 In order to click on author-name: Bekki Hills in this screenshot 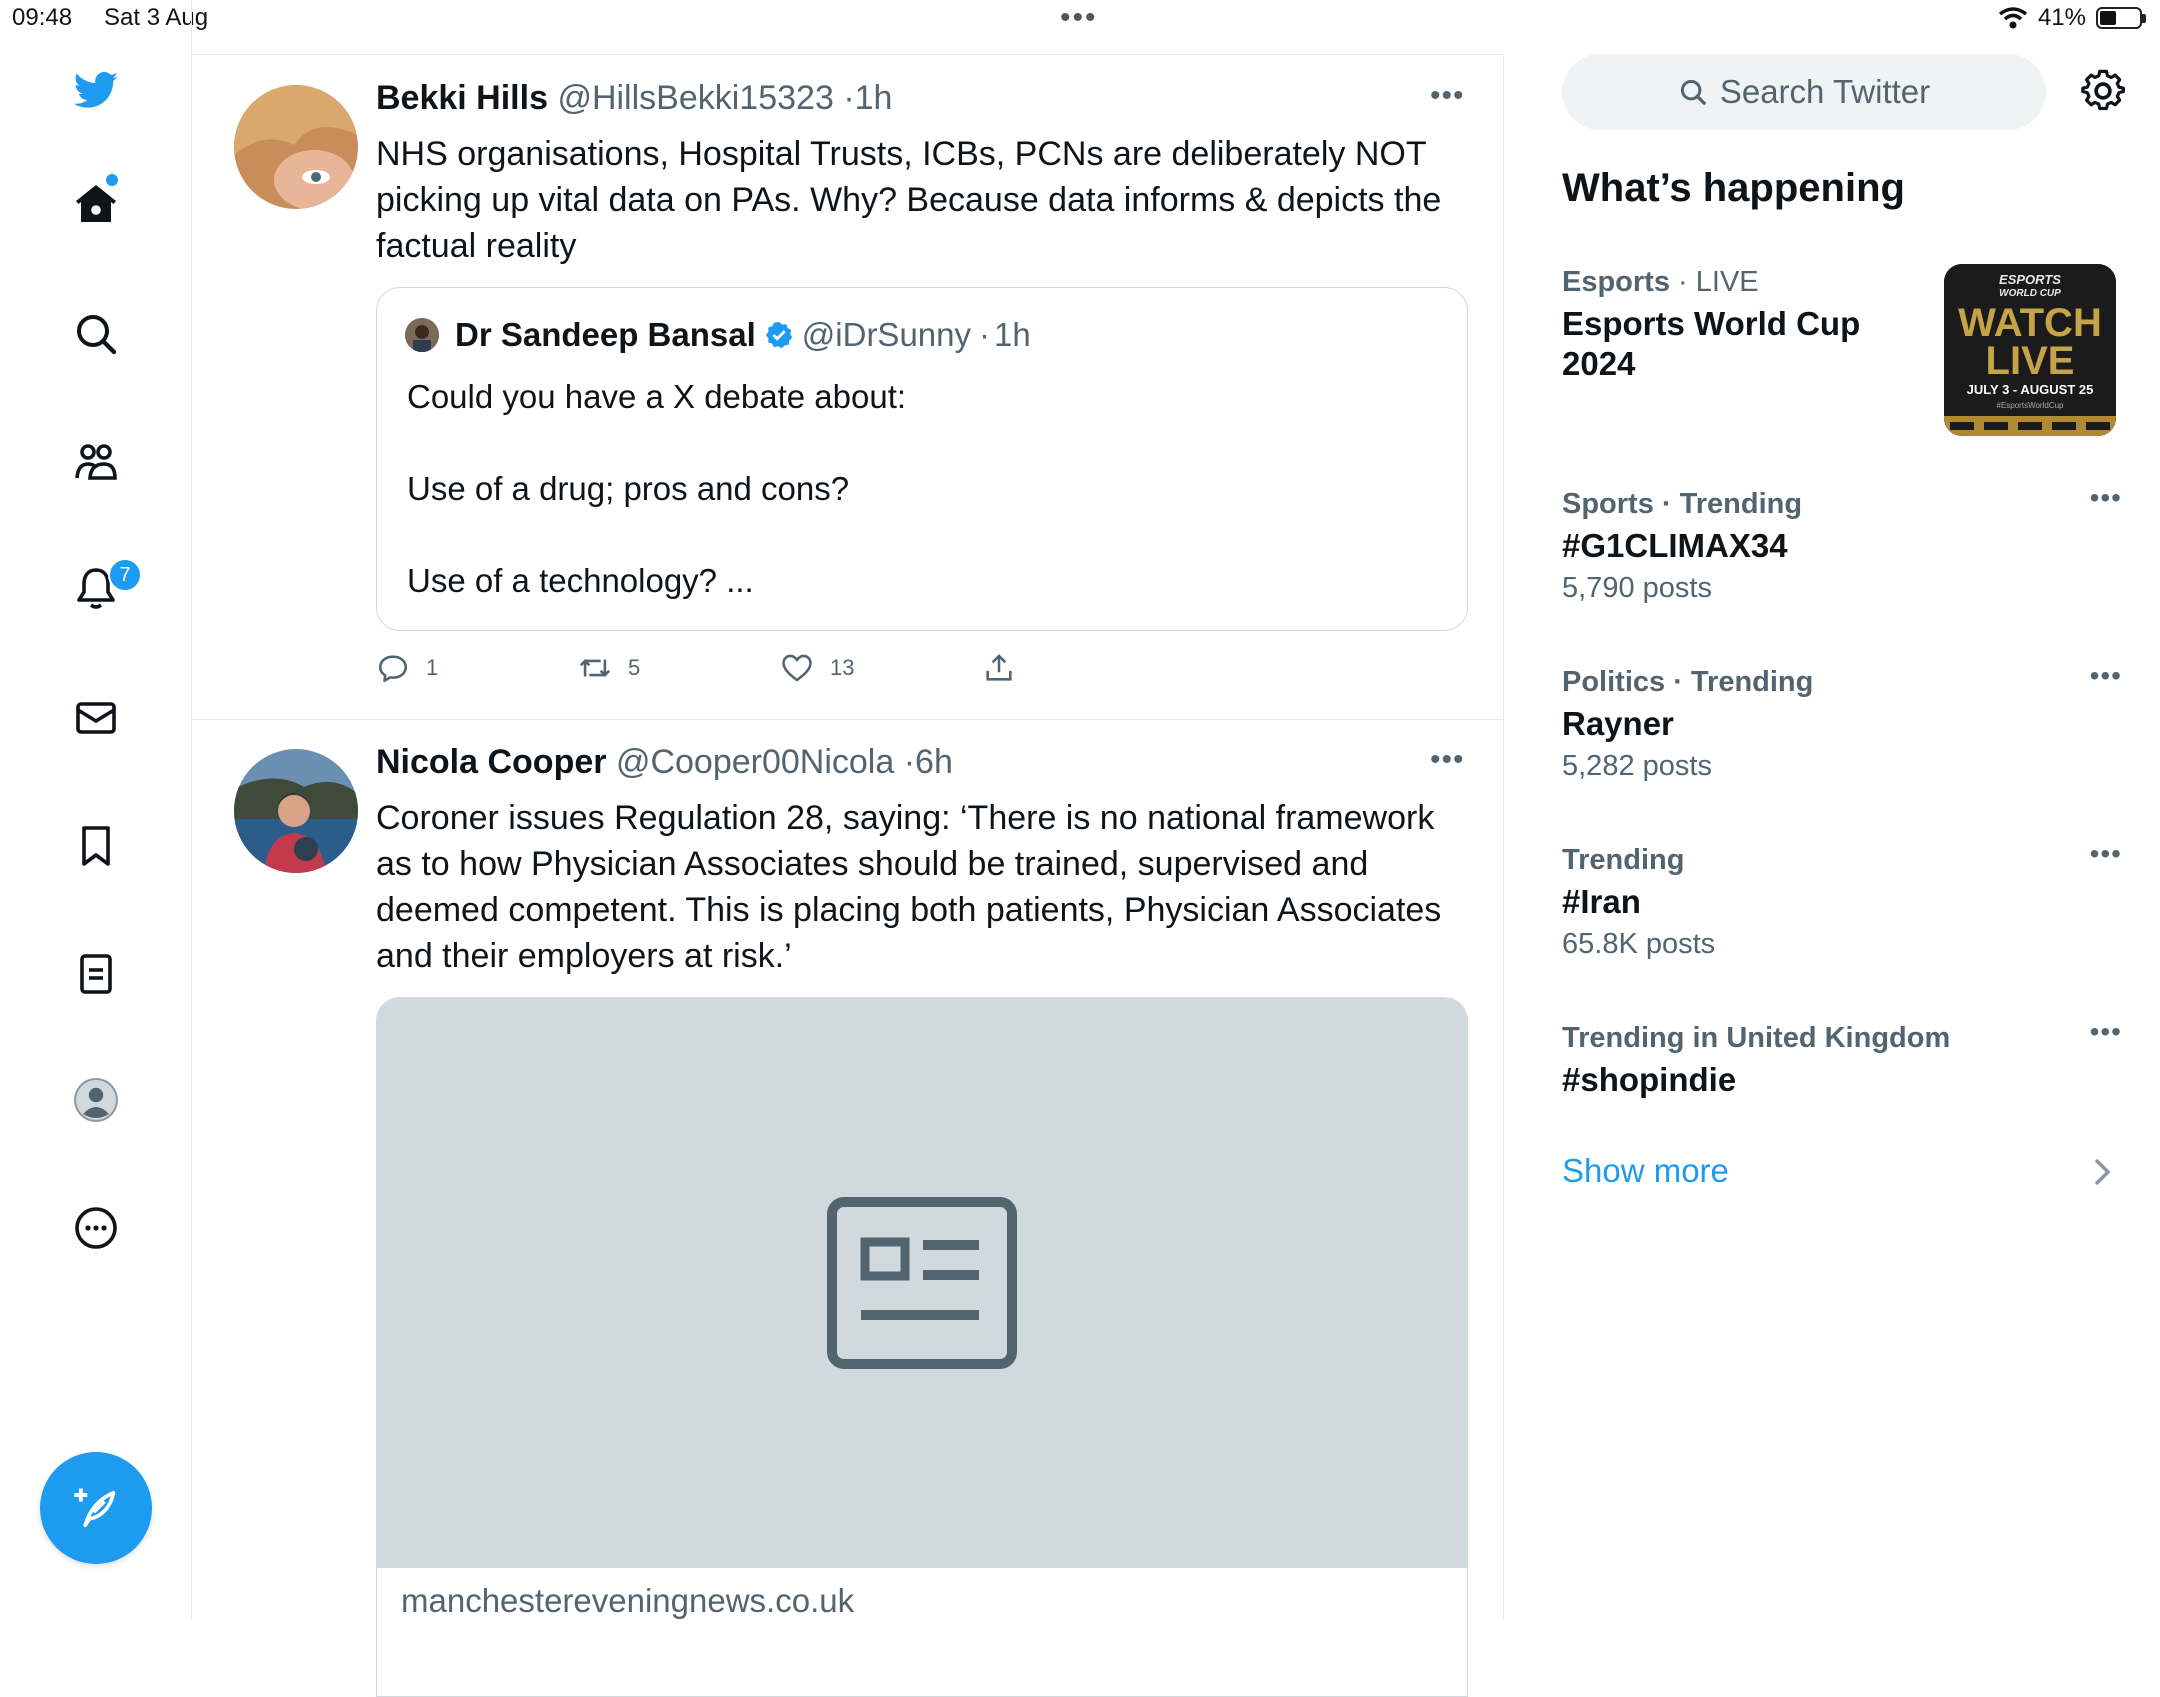, I will do `click(462, 98)`.